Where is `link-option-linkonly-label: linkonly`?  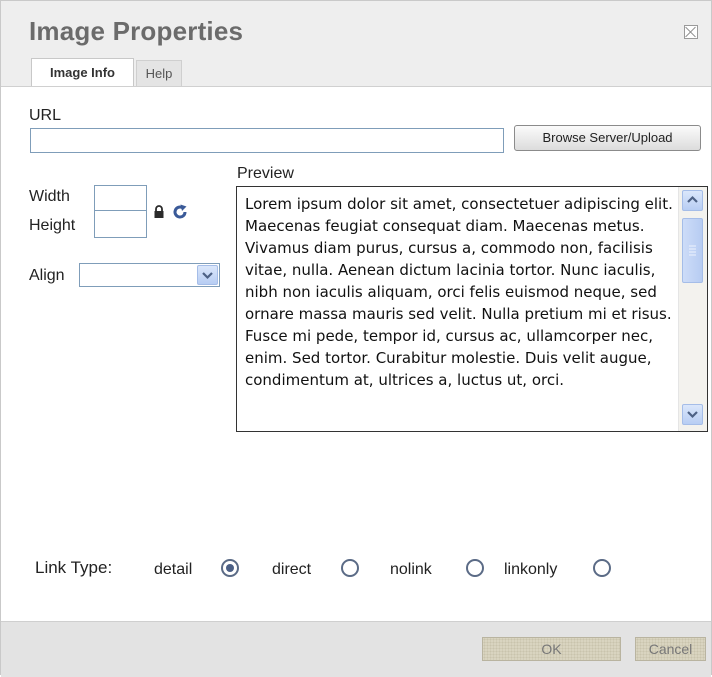
link-option-linkonly-label: linkonly is located at coordinates (531, 569).